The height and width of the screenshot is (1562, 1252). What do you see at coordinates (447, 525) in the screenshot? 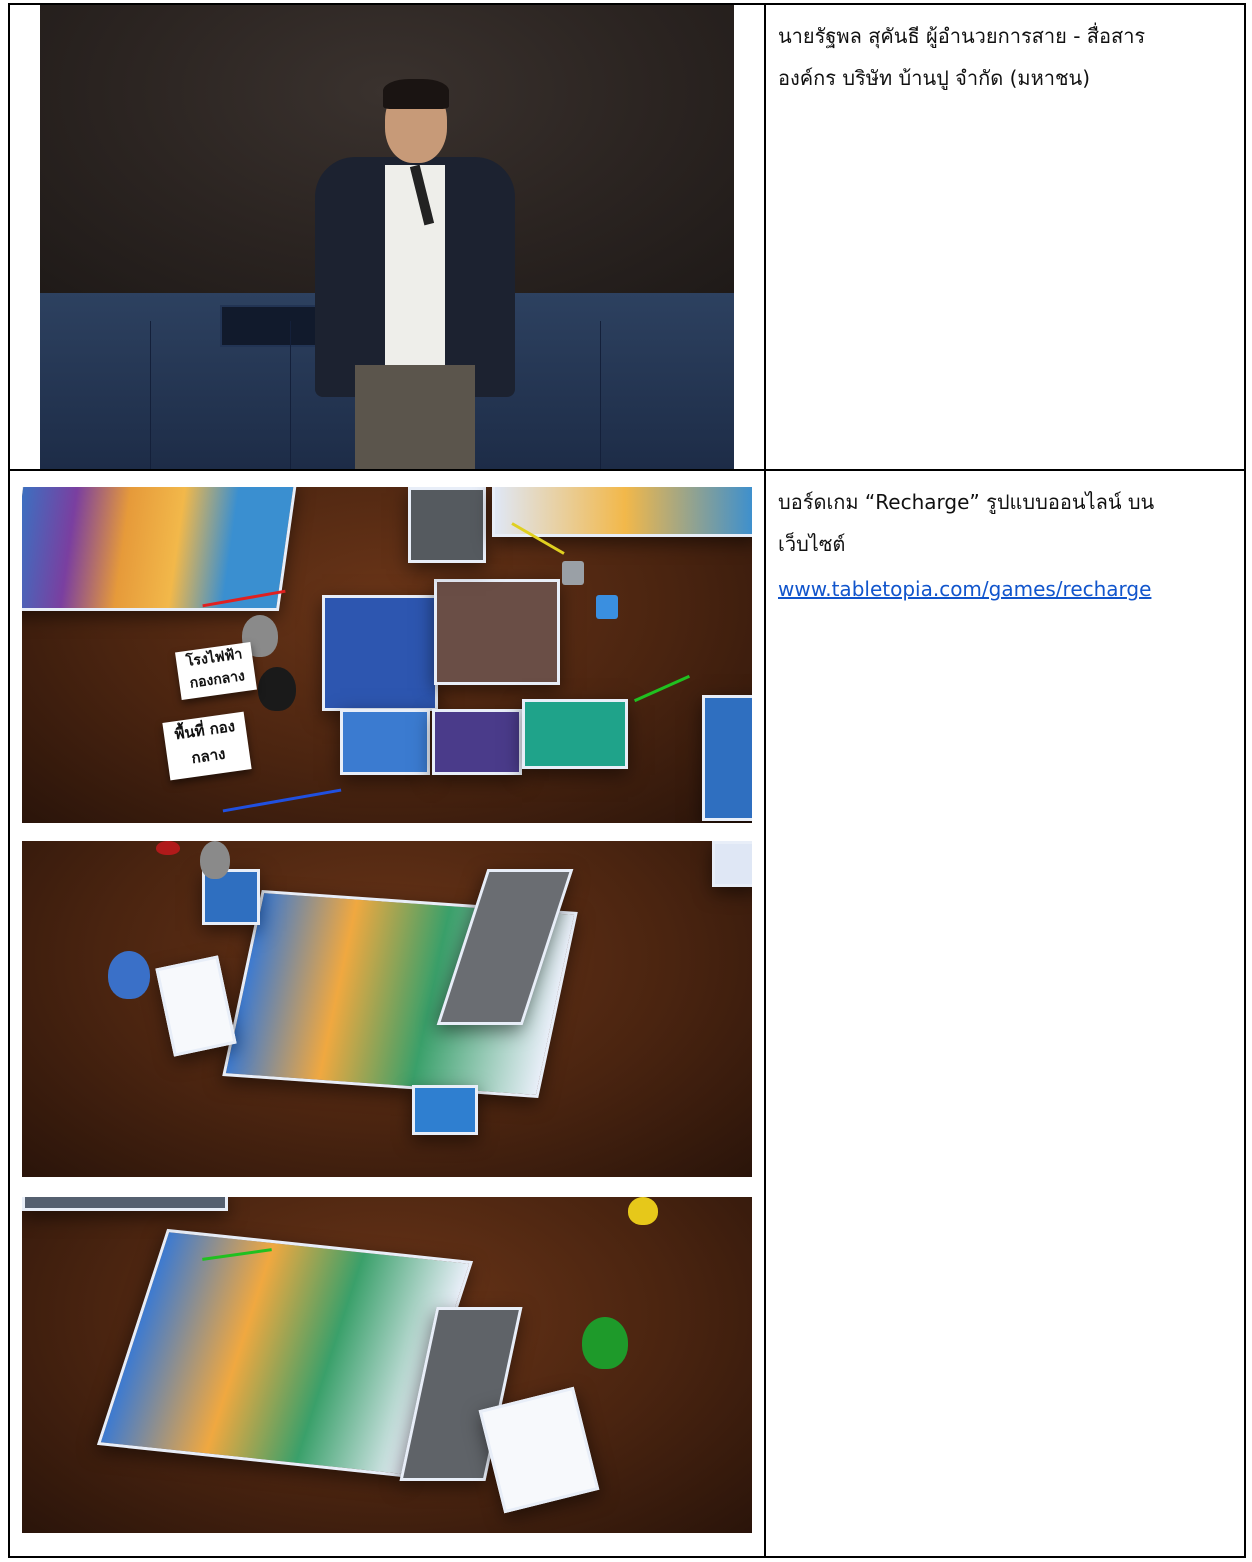
I see `storage-board` at bounding box center [447, 525].